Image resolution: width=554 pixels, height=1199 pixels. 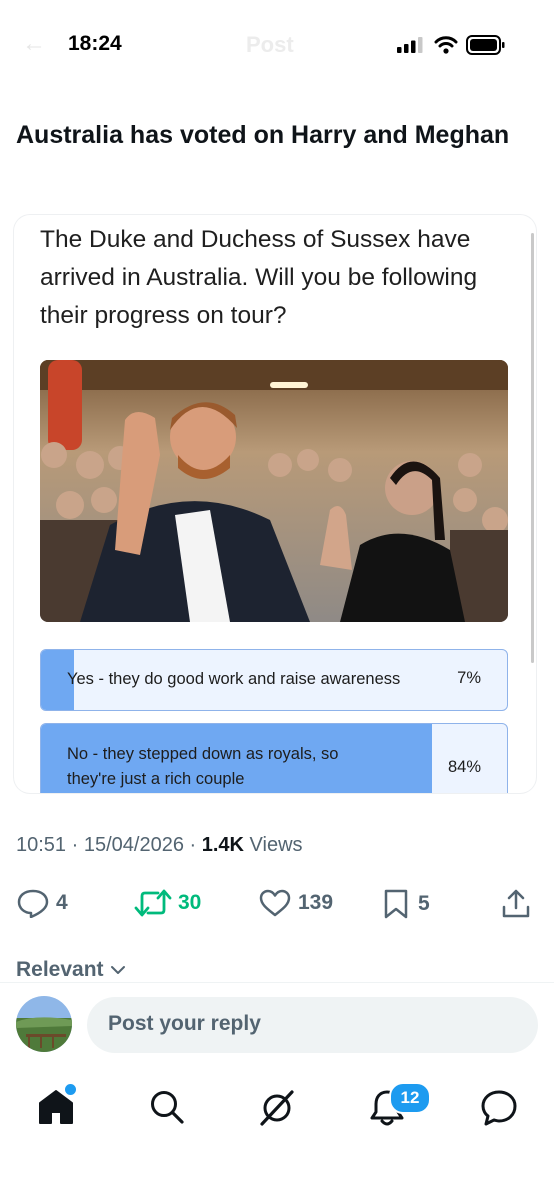 What do you see at coordinates (499, 1108) in the screenshot?
I see `messages-icon` at bounding box center [499, 1108].